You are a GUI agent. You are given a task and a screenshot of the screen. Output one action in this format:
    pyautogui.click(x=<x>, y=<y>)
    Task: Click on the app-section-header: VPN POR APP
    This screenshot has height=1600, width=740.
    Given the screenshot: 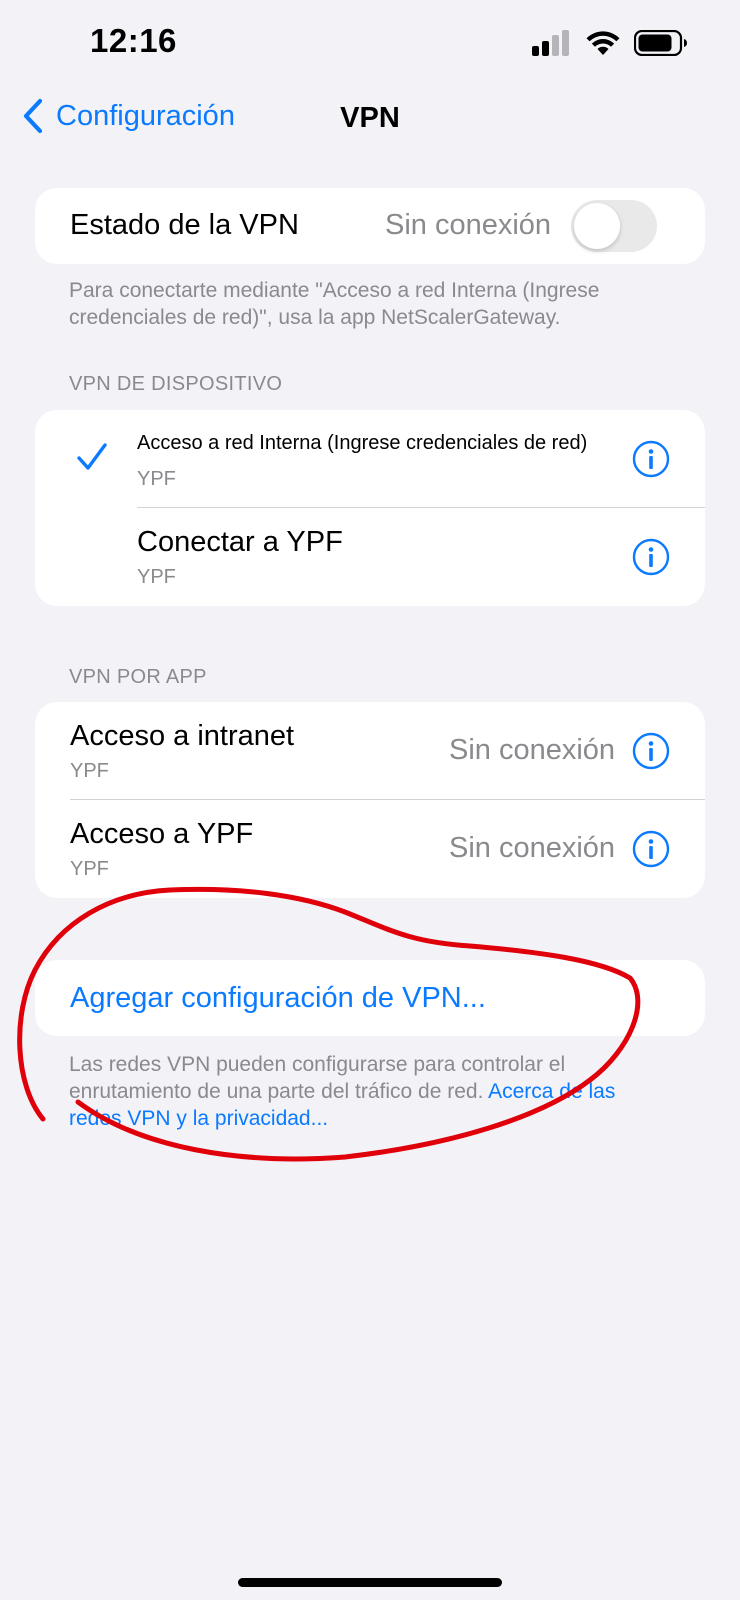 What is the action you would take?
    pyautogui.click(x=138, y=677)
    